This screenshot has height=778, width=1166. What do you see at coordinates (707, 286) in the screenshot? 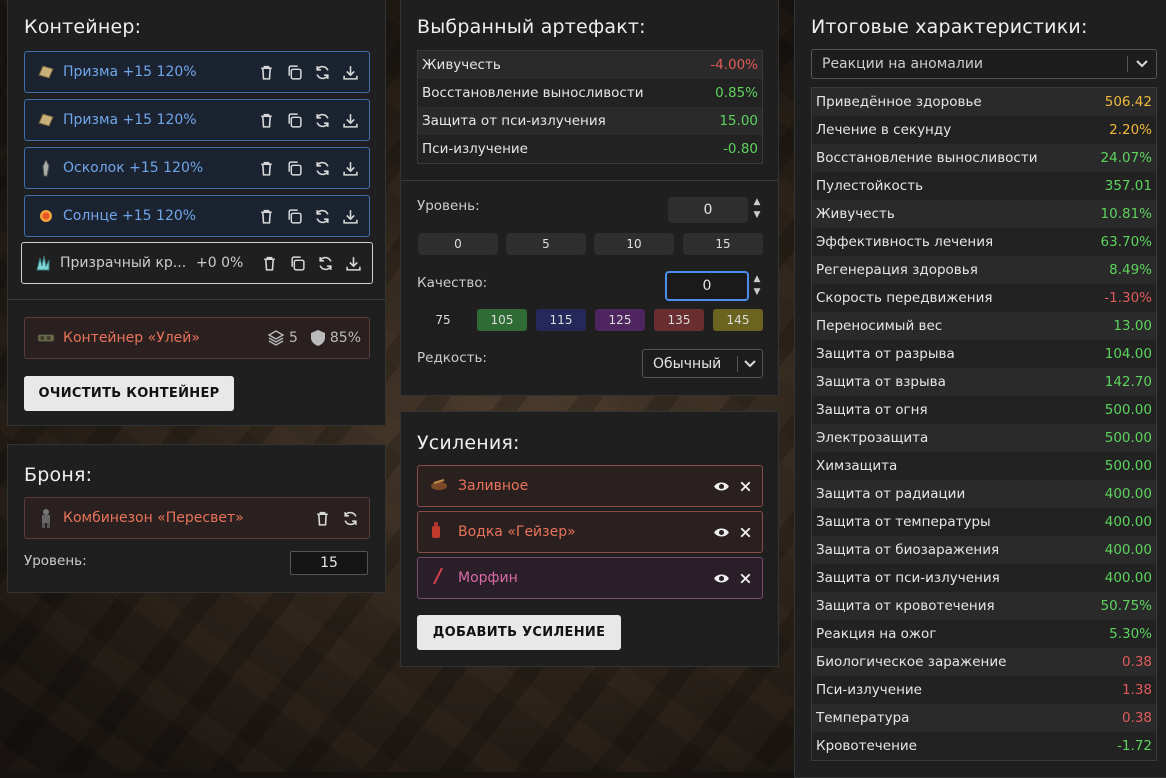
I see `quality-input: 0` at bounding box center [707, 286].